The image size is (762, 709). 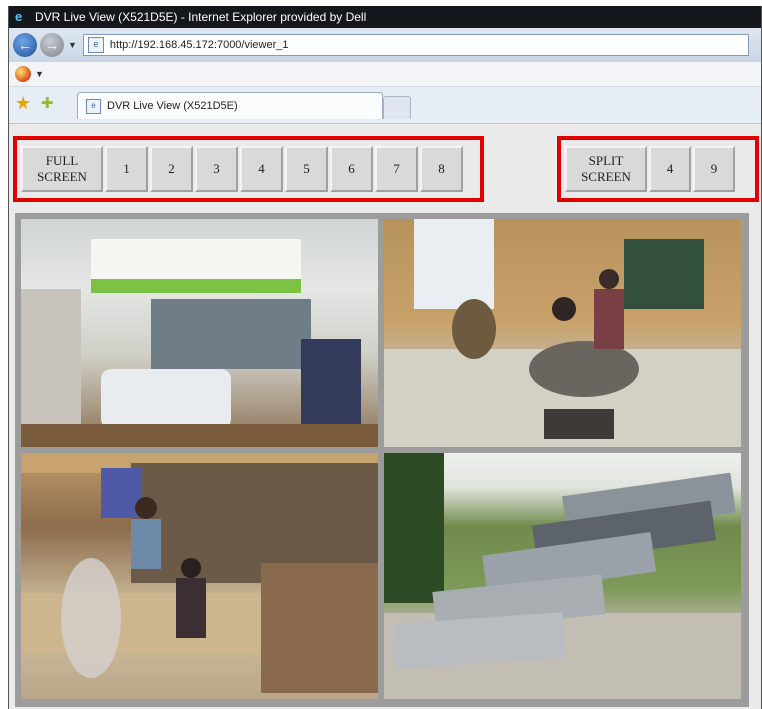 What do you see at coordinates (385, 74) in the screenshot?
I see `toolbar-row: ▼` at bounding box center [385, 74].